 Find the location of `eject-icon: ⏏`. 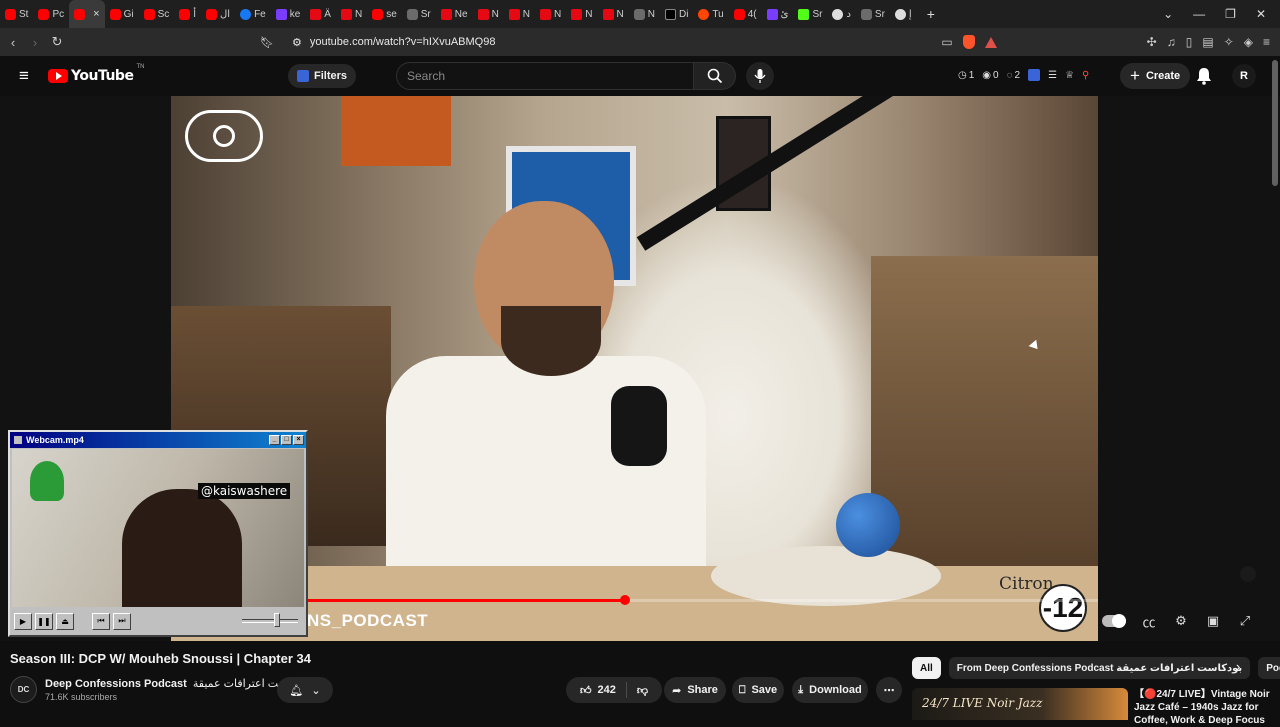

eject-icon: ⏏ is located at coordinates (65, 621).